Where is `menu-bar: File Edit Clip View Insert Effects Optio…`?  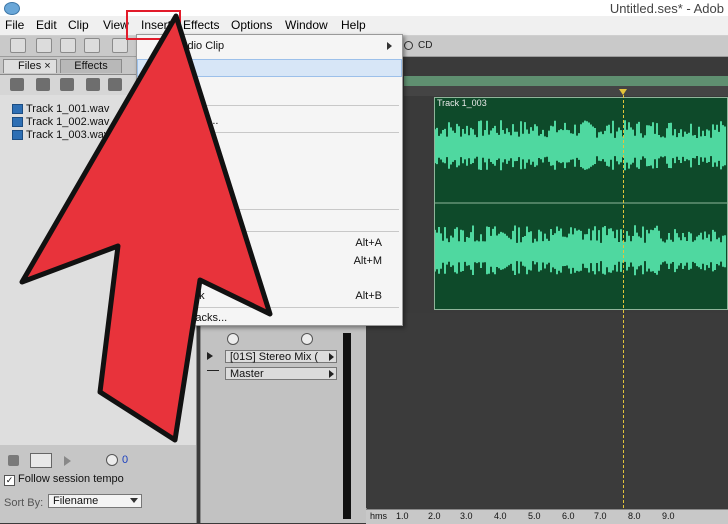
menu-bar: File Edit Clip View Insert Effects Optio… is located at coordinates (364, 26).